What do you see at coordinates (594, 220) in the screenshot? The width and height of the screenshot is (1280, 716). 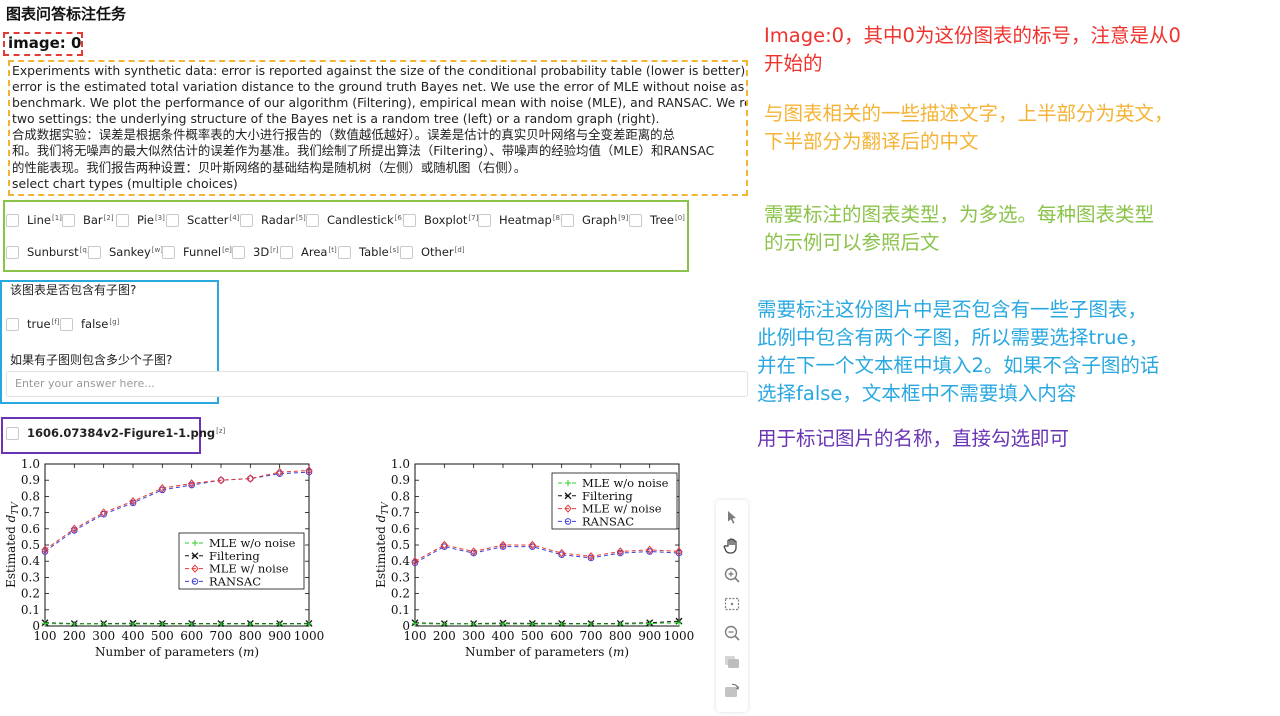 I see `chart-type-option-graph: Graph [9]` at bounding box center [594, 220].